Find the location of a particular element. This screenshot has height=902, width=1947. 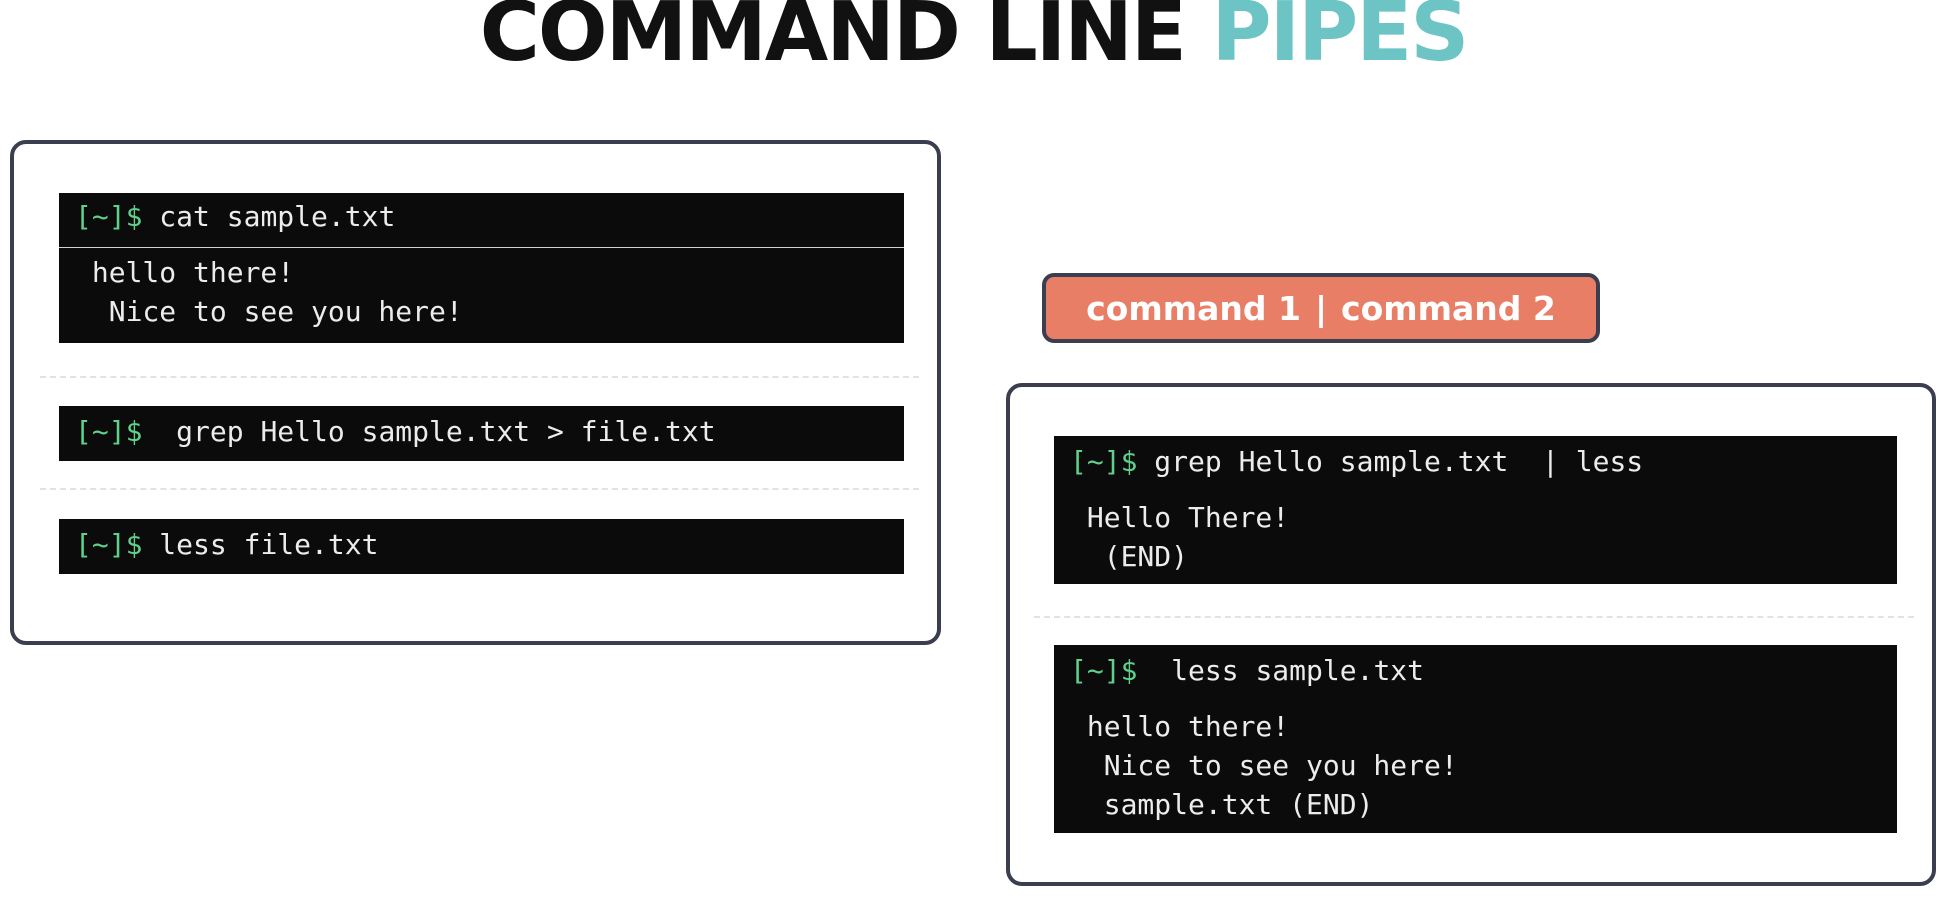

command-text: less file.txt is located at coordinates (260, 544).